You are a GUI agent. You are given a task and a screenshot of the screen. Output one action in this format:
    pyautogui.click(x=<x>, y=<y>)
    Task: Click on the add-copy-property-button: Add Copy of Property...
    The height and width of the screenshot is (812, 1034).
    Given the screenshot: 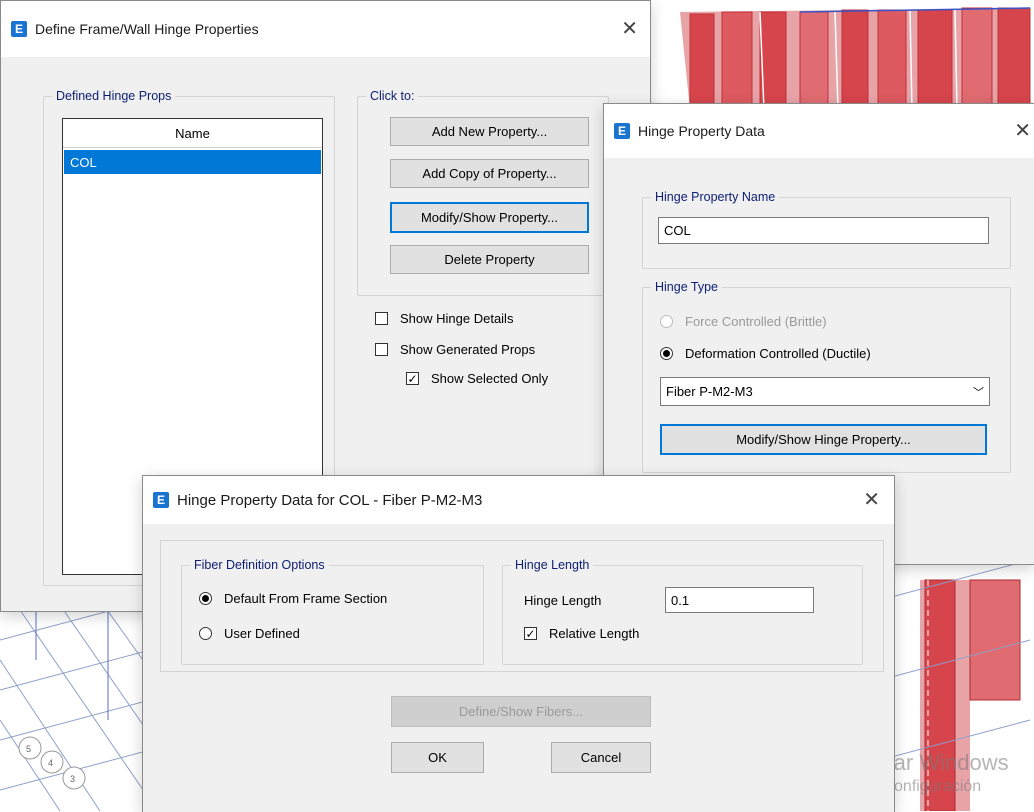 What is the action you would take?
    pyautogui.click(x=489, y=173)
    